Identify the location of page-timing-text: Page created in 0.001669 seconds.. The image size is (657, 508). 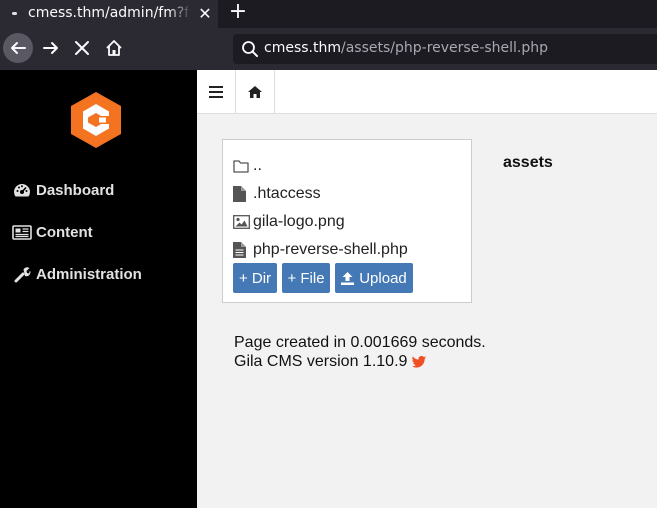
(360, 342).